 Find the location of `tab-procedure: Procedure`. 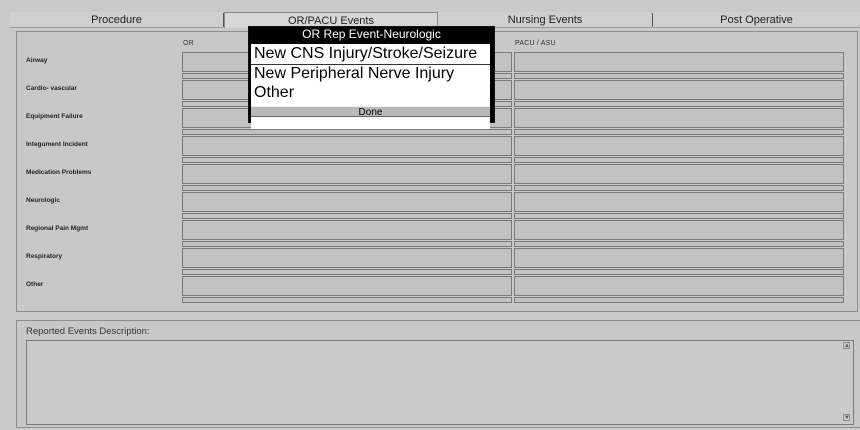

tab-procedure: Procedure is located at coordinates (116, 20).